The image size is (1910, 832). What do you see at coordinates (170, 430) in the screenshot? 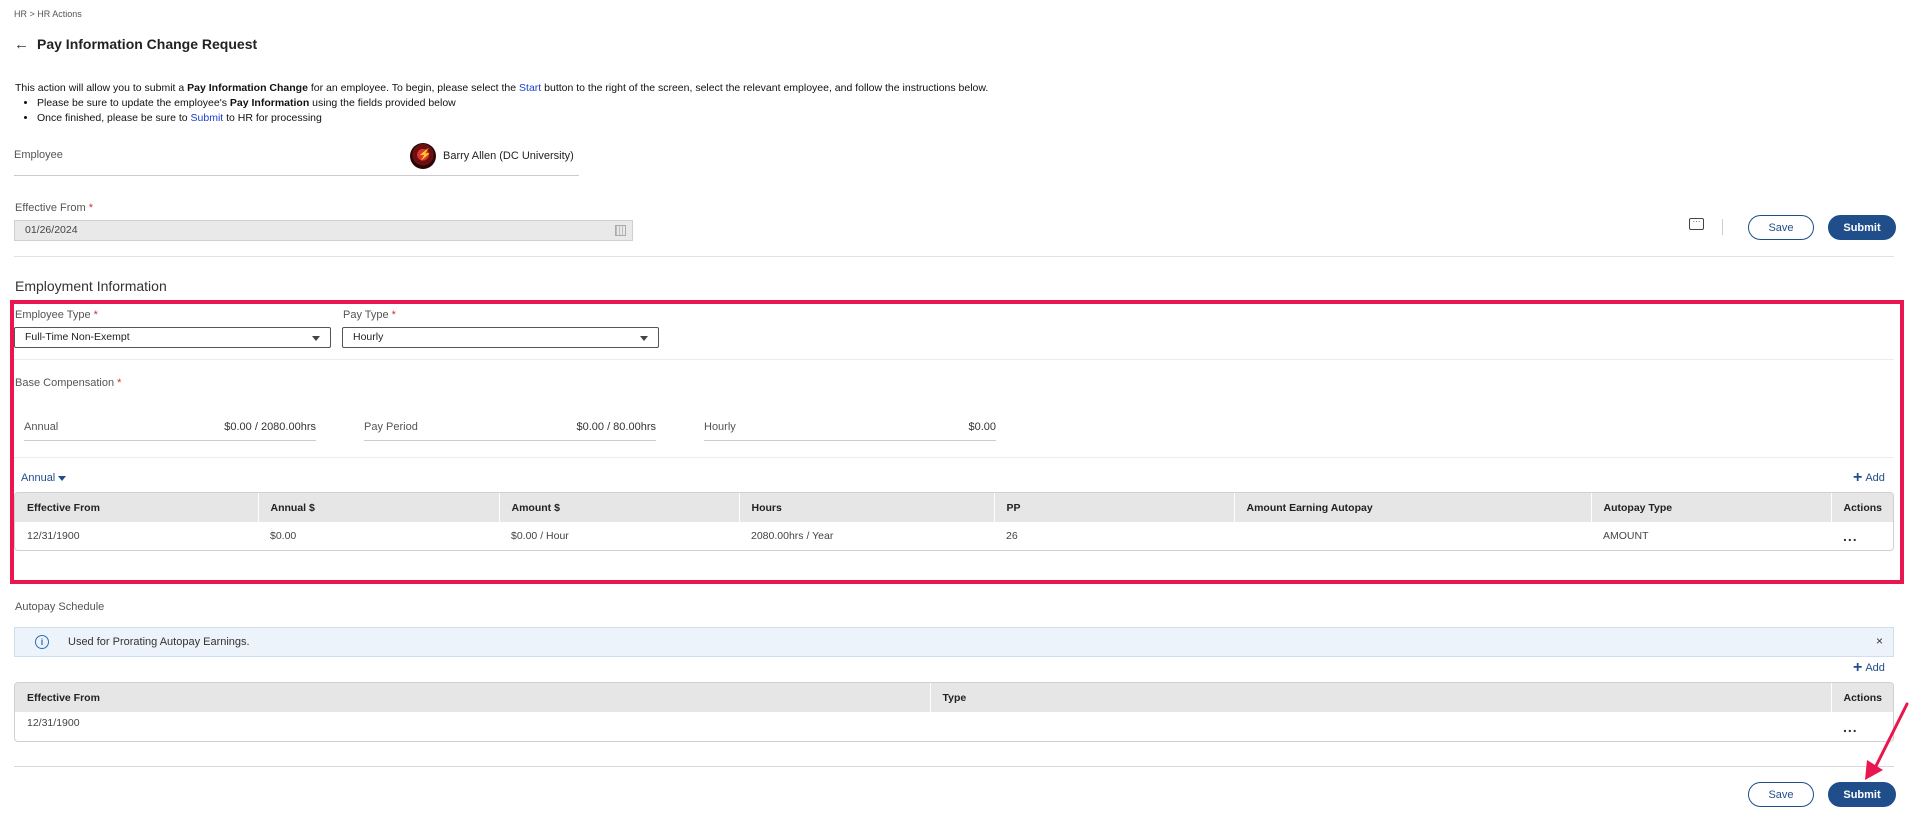
I see `annual-compensation: Annual $0.00 / 2080.00hrs` at bounding box center [170, 430].